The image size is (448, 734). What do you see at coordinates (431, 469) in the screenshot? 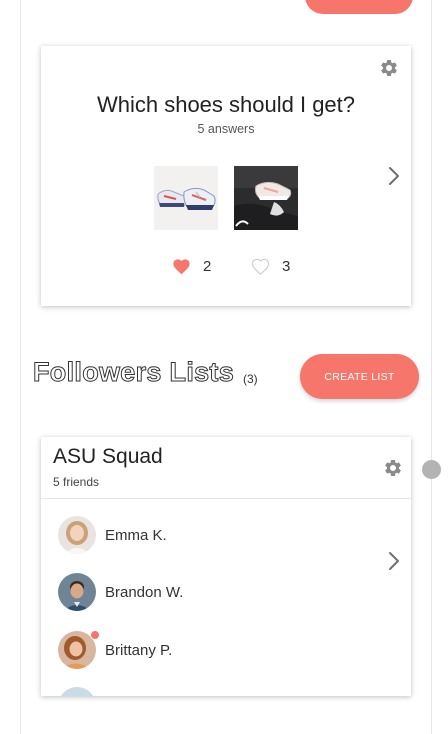
I see `scroll-handle` at bounding box center [431, 469].